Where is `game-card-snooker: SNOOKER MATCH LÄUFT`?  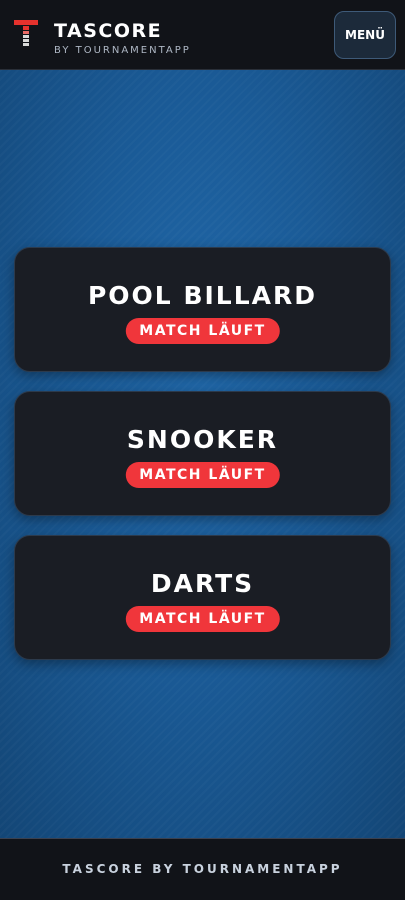 game-card-snooker: SNOOKER MATCH LÄUFT is located at coordinates (202, 453).